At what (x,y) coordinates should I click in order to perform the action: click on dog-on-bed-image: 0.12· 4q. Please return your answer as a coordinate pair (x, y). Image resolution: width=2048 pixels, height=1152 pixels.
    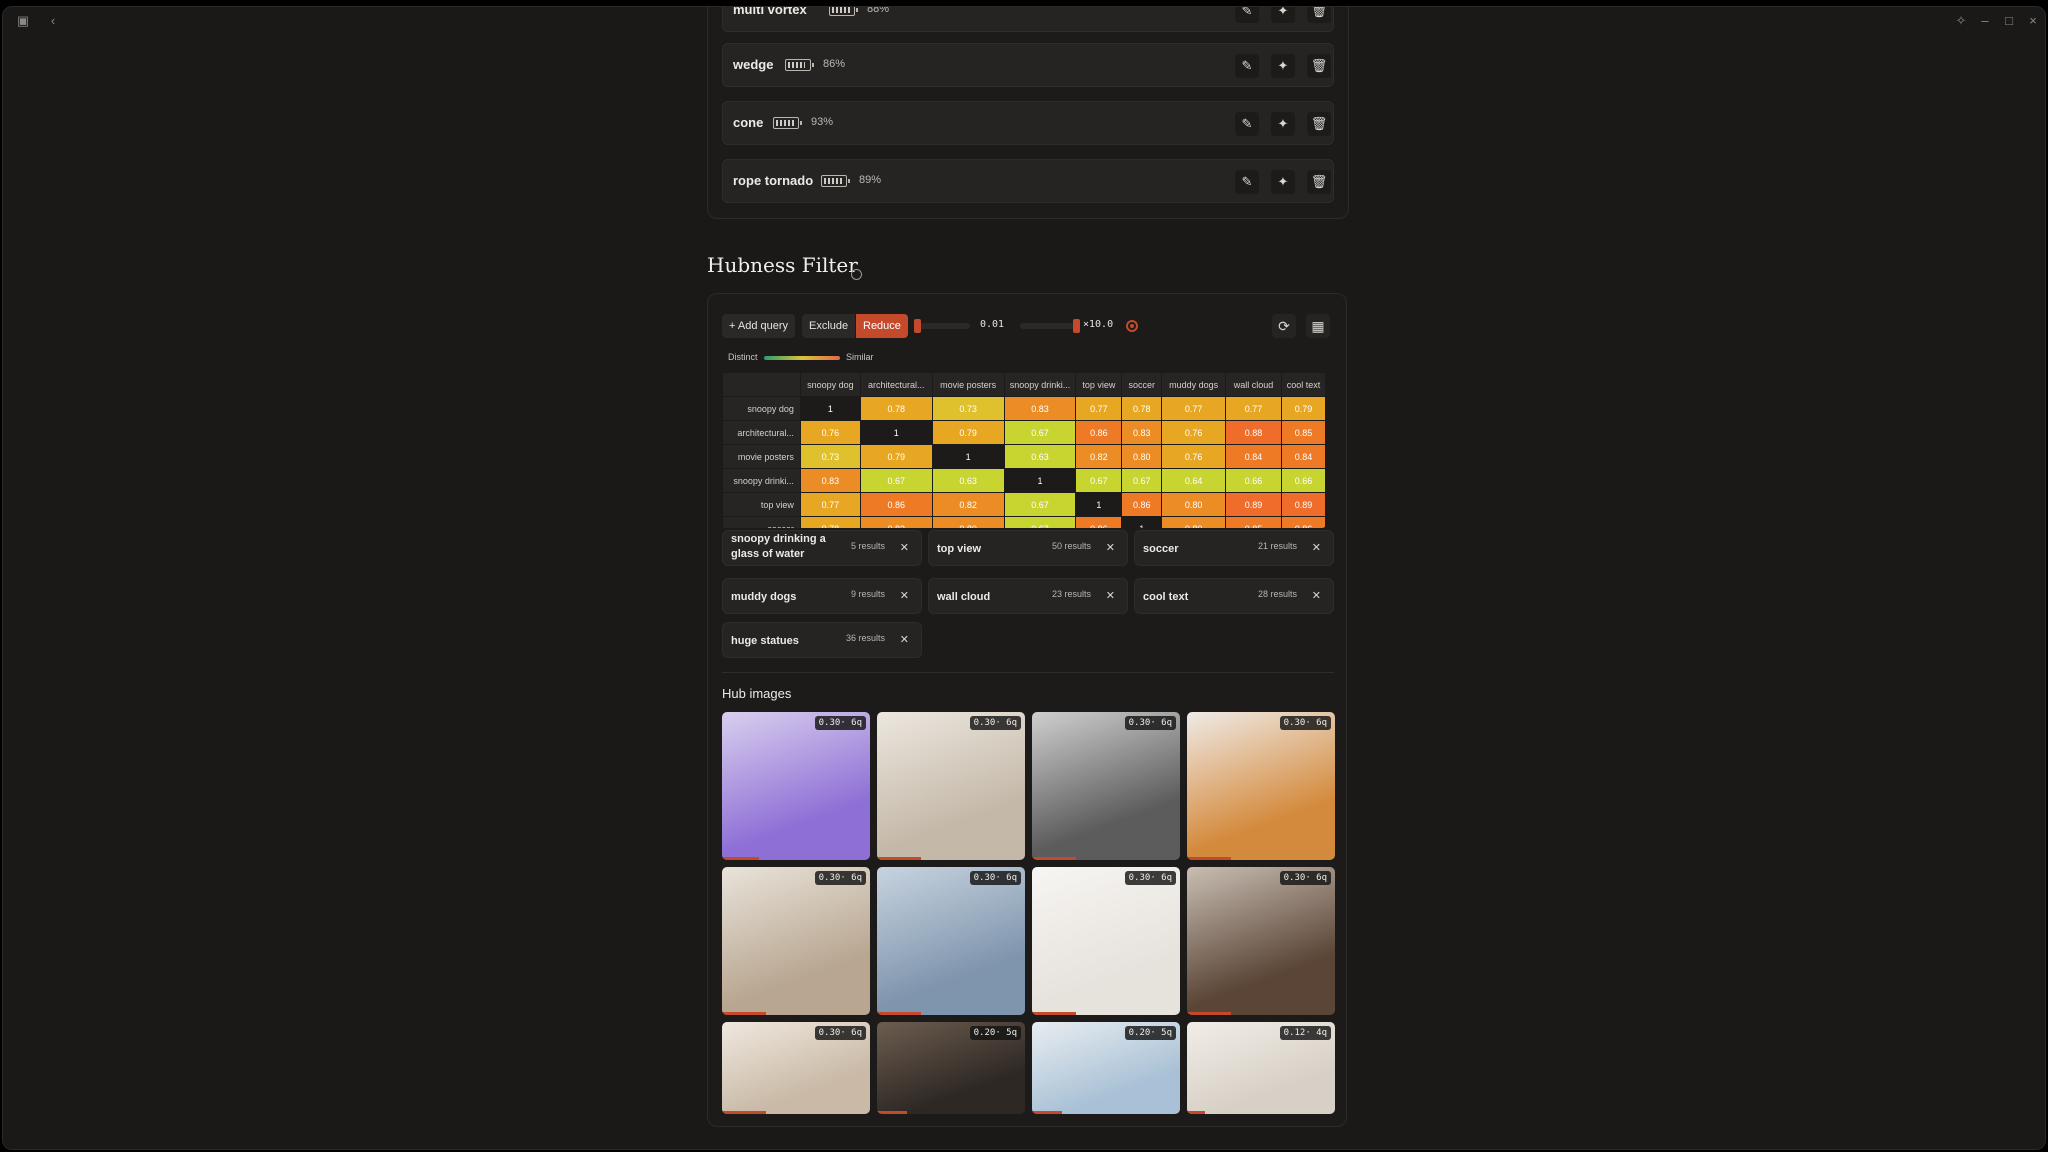
    Looking at the image, I should click on (1261, 1068).